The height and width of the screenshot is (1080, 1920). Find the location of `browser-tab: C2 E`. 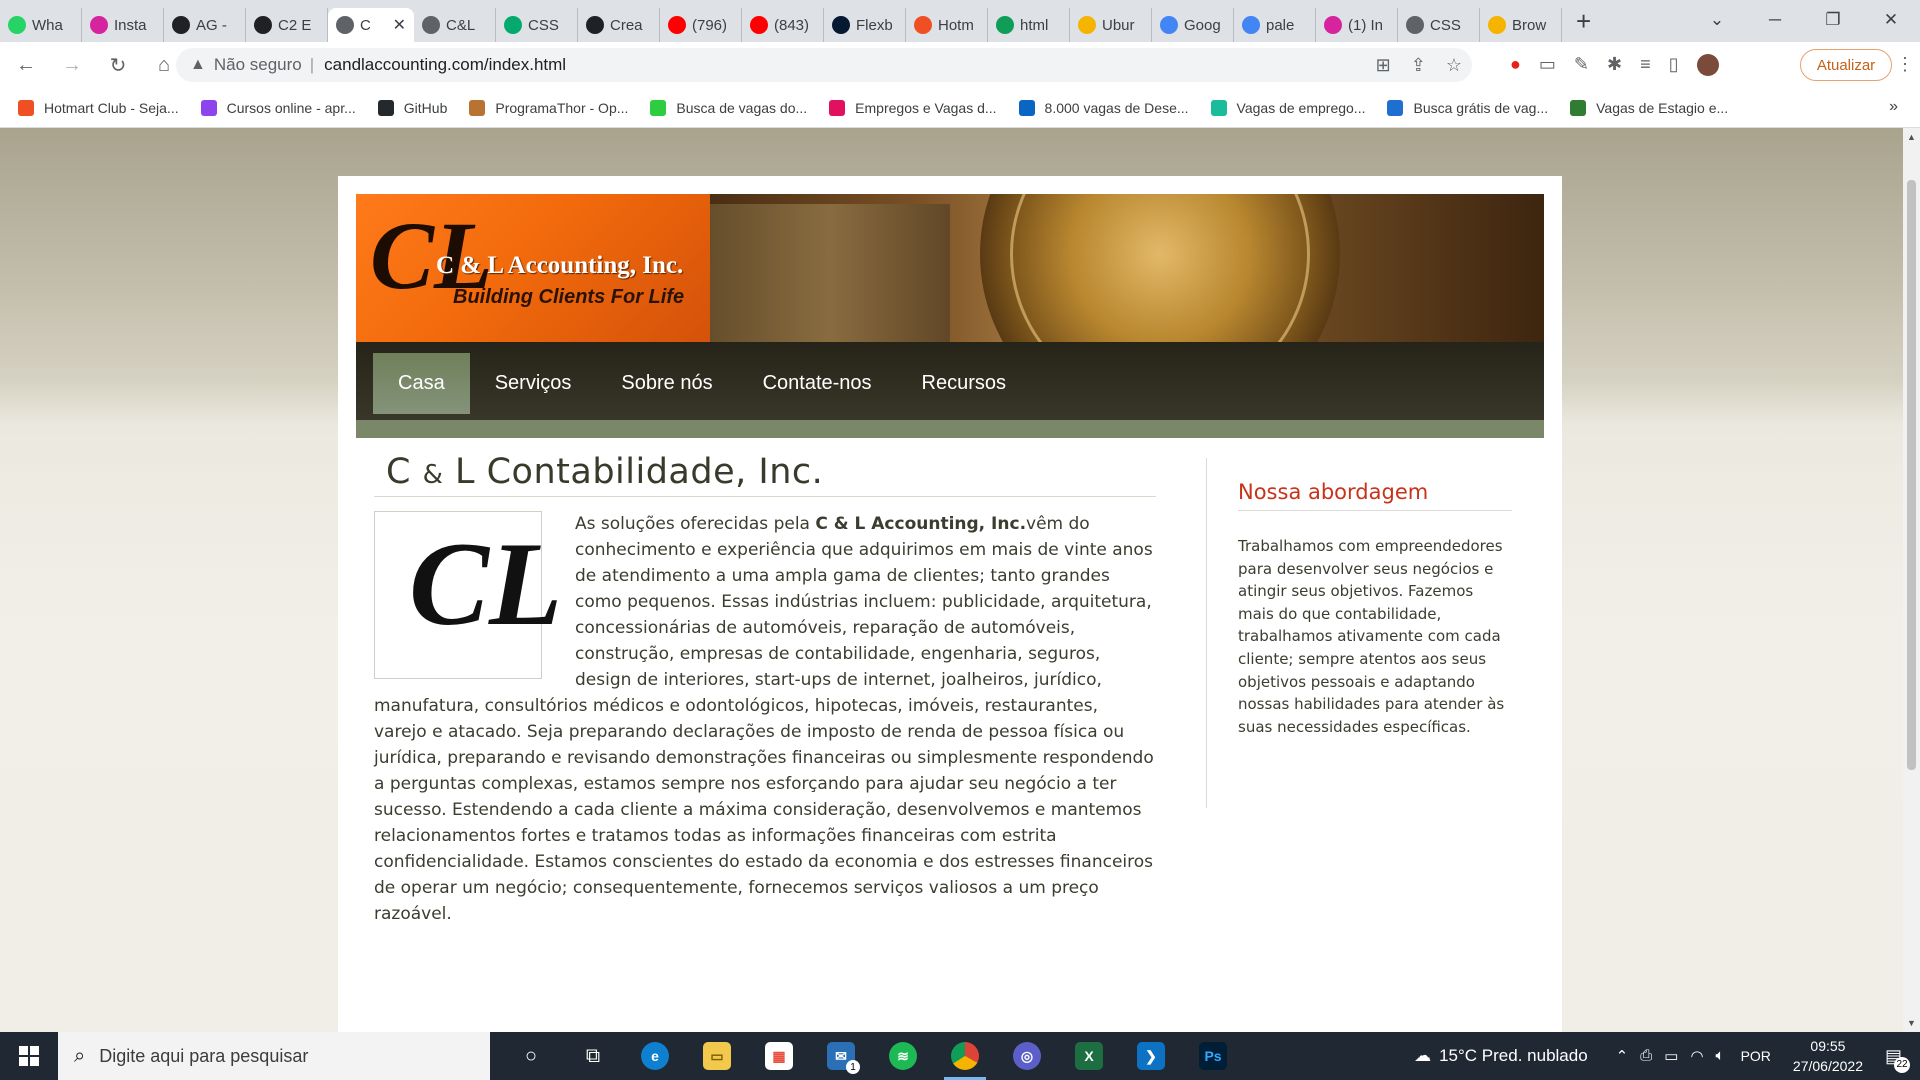

browser-tab: C2 E is located at coordinates (287, 25).